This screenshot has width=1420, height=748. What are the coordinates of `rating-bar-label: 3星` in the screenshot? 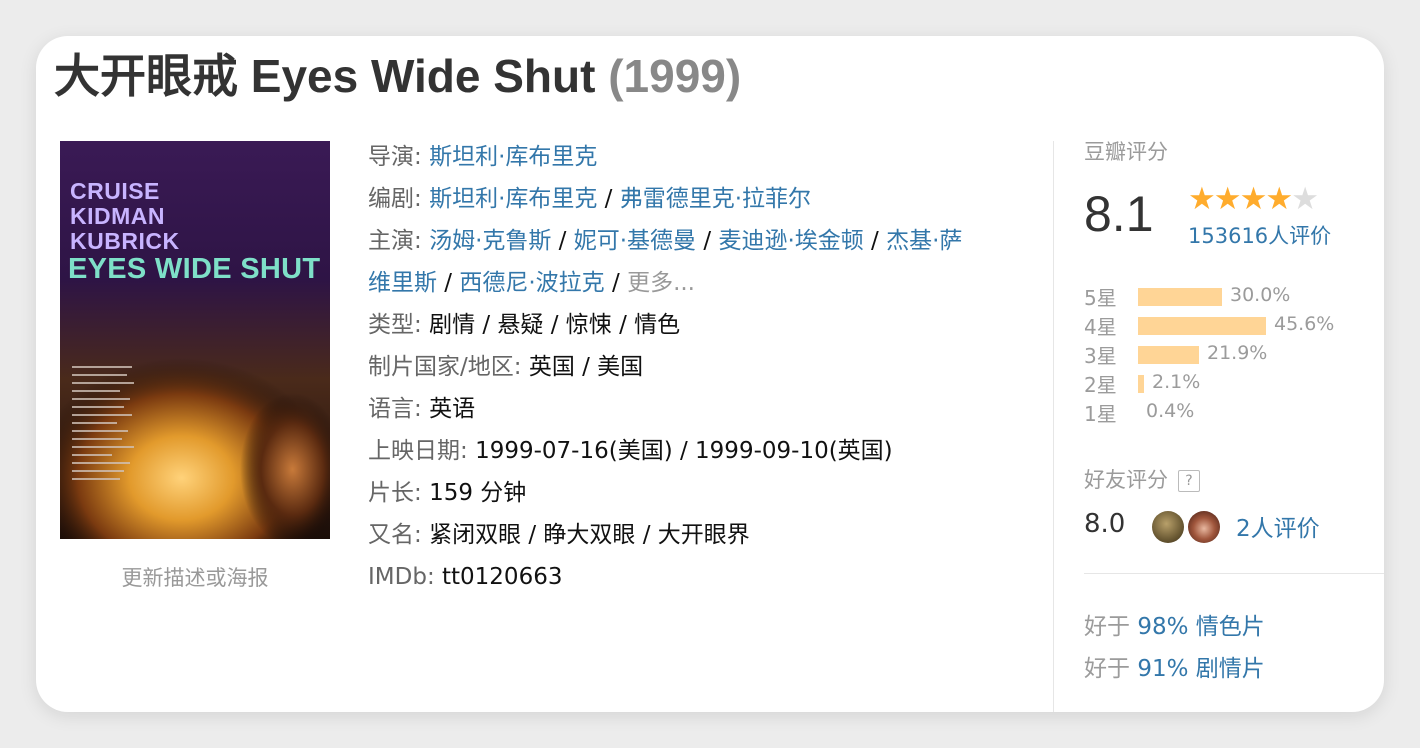 It's located at (1100, 356).